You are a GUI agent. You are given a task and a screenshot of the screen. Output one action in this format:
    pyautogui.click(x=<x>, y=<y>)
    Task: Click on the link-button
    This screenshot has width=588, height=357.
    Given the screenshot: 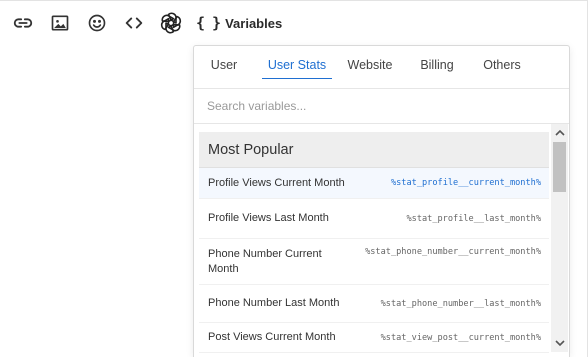 What is the action you would take?
    pyautogui.click(x=23, y=23)
    